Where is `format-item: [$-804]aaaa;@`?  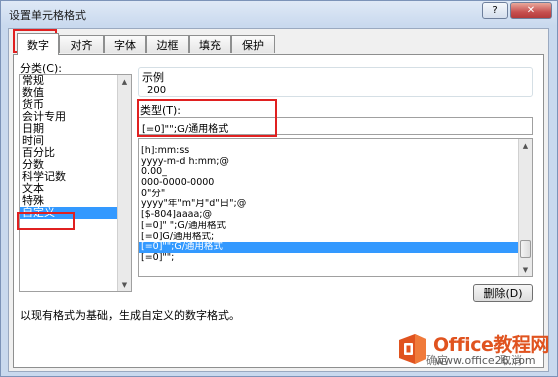
format-item: [$-804]aaaa;@ is located at coordinates (335, 215).